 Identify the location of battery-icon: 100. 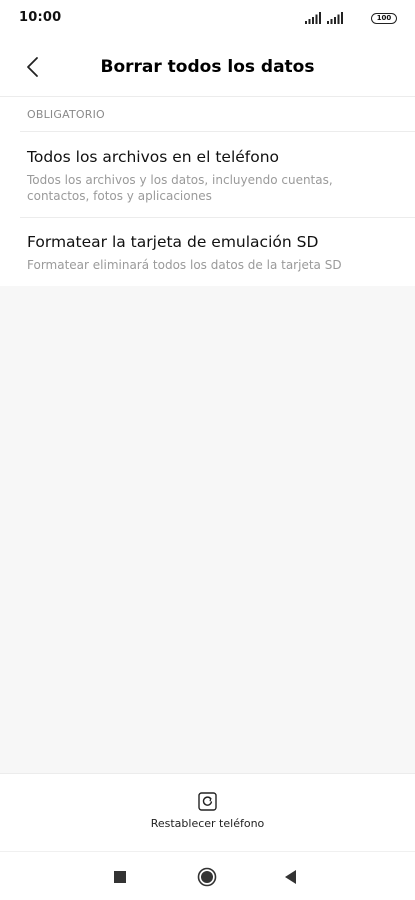
(384, 18).